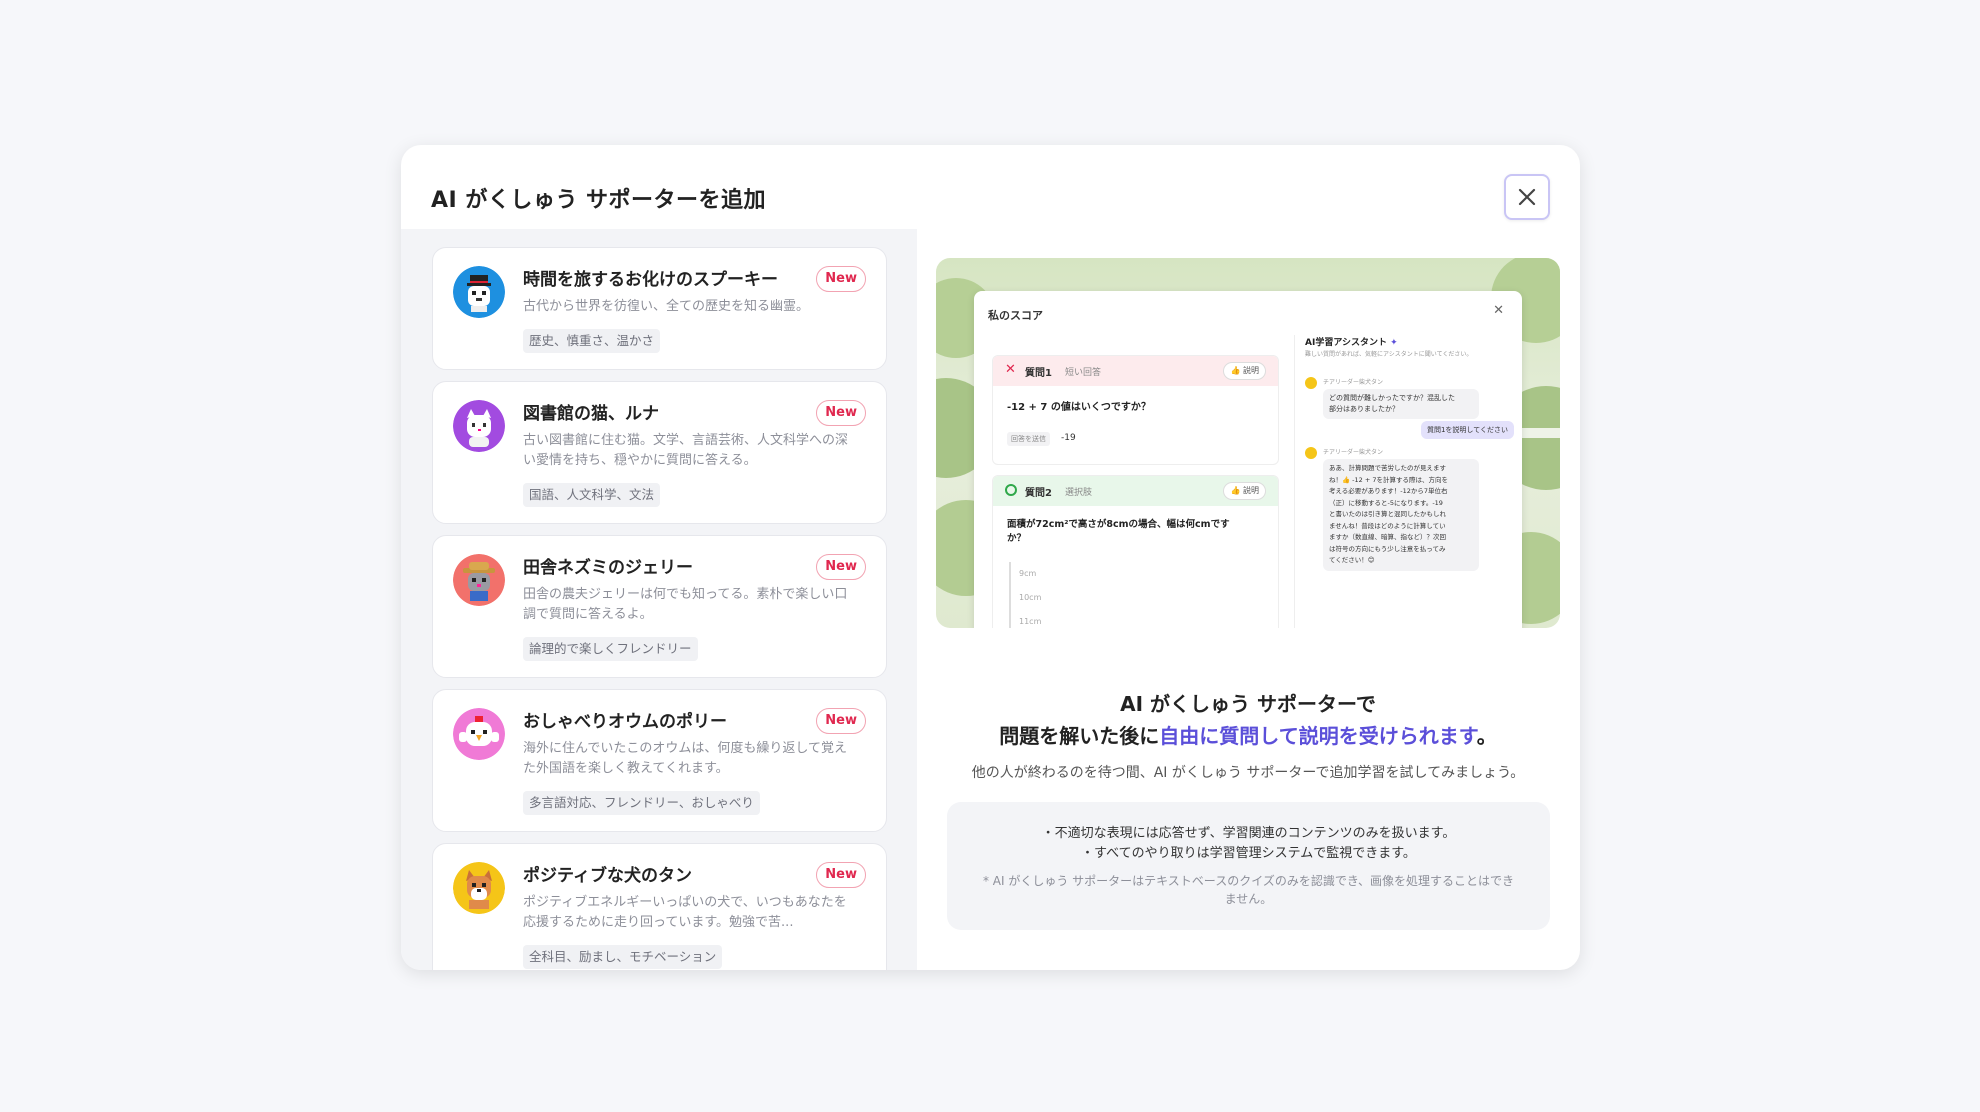 This screenshot has height=1112, width=1980. I want to click on character-name: ポジティブな犬のタン, so click(607, 876).